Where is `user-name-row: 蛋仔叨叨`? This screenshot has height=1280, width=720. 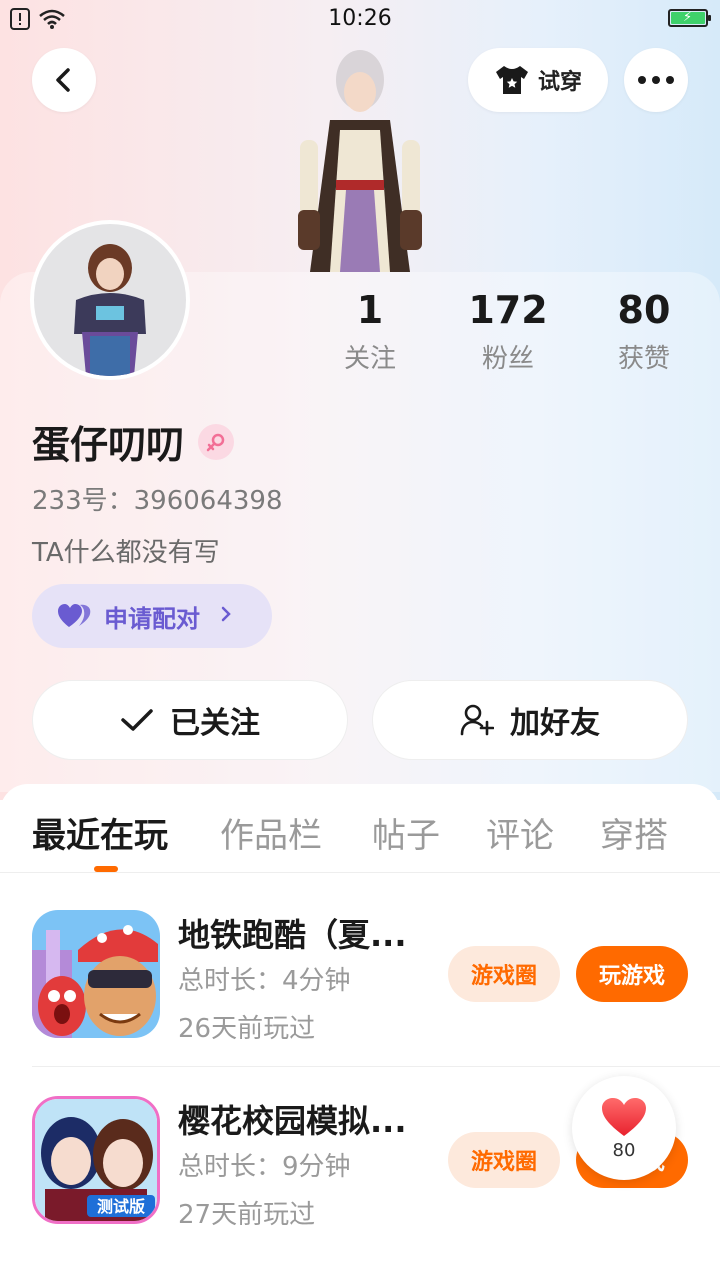 user-name-row: 蛋仔叨叨 is located at coordinates (133, 441).